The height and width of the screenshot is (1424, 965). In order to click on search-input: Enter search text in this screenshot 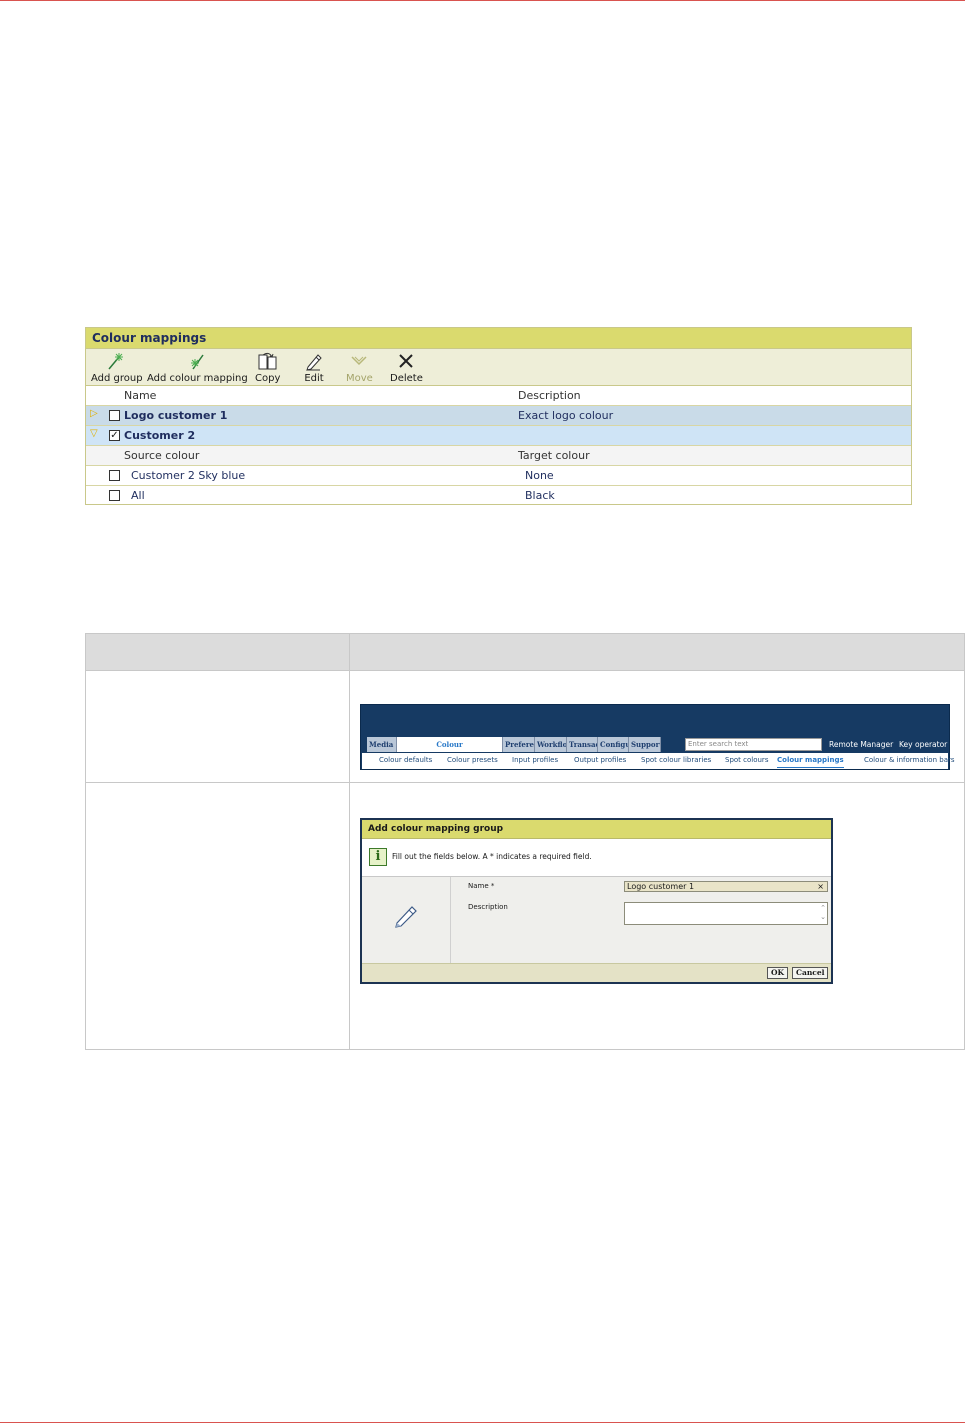, I will do `click(753, 744)`.